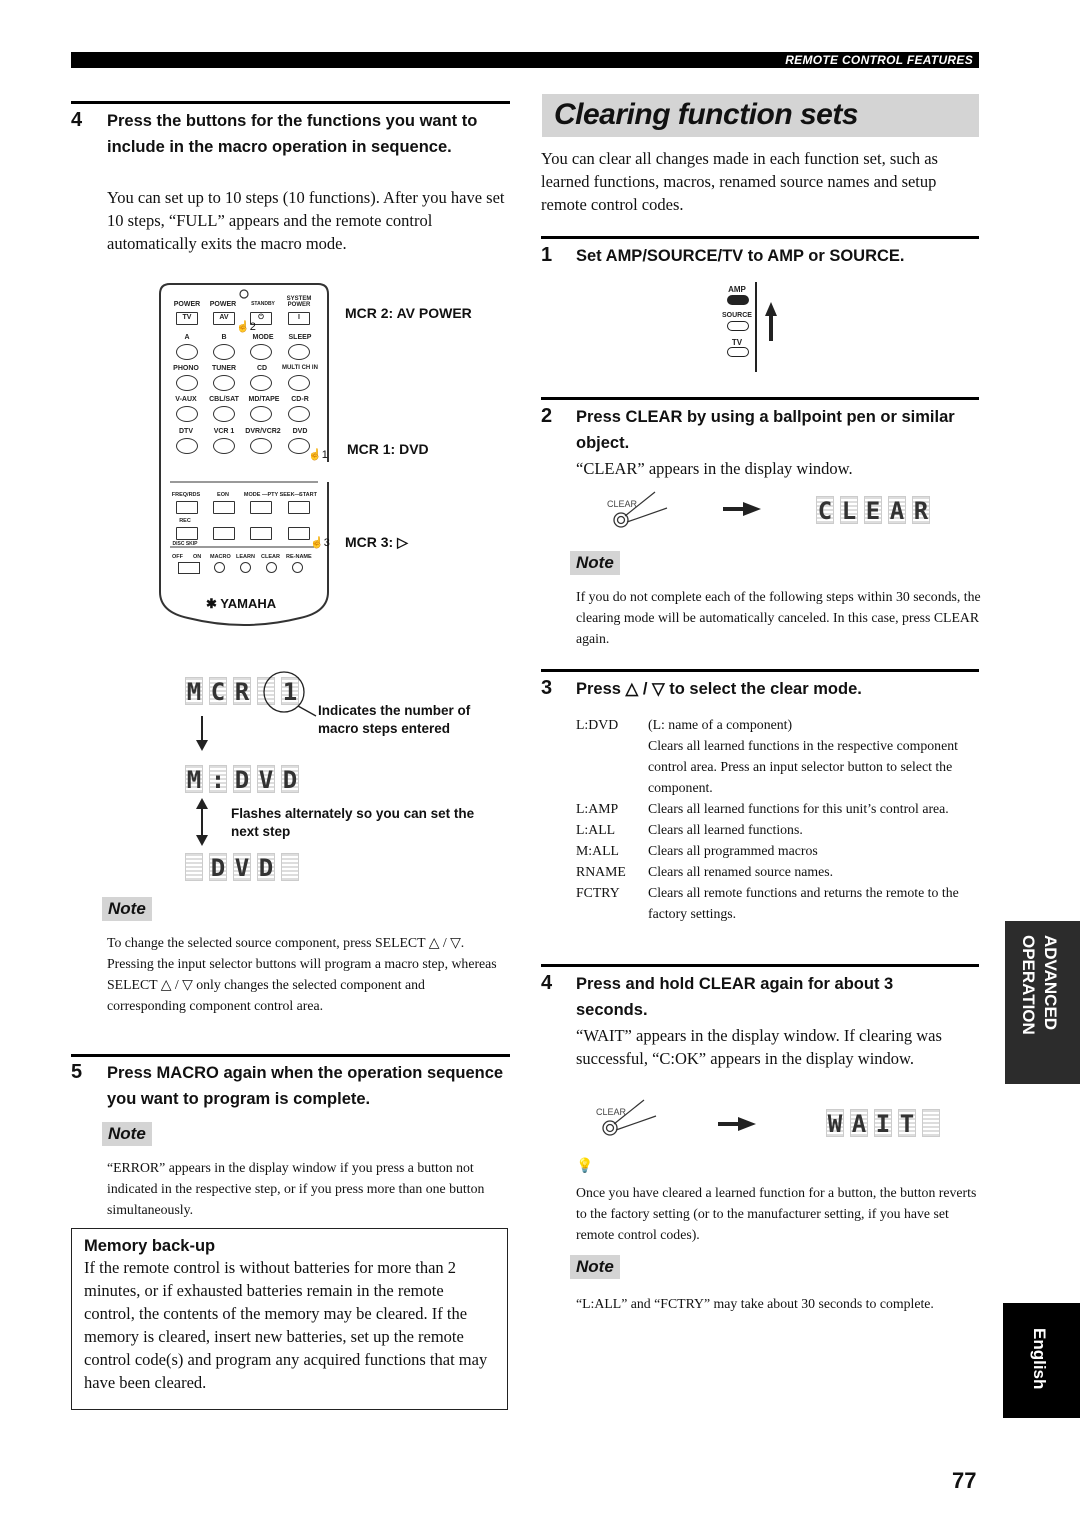 The width and height of the screenshot is (1080, 1526). I want to click on dvr-vcr2-button, so click(261, 446).